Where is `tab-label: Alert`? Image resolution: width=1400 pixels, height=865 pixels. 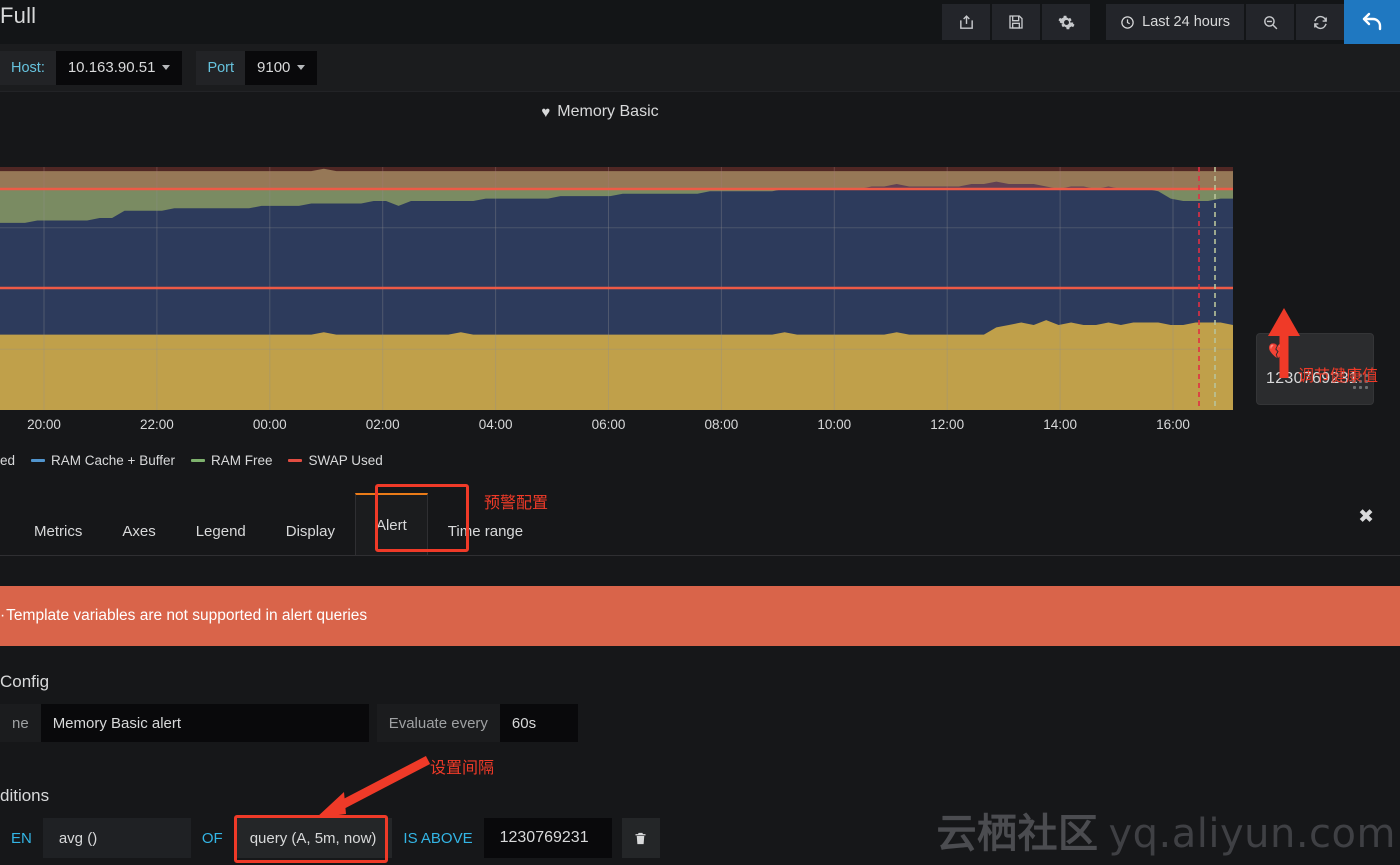 tab-label: Alert is located at coordinates (391, 525).